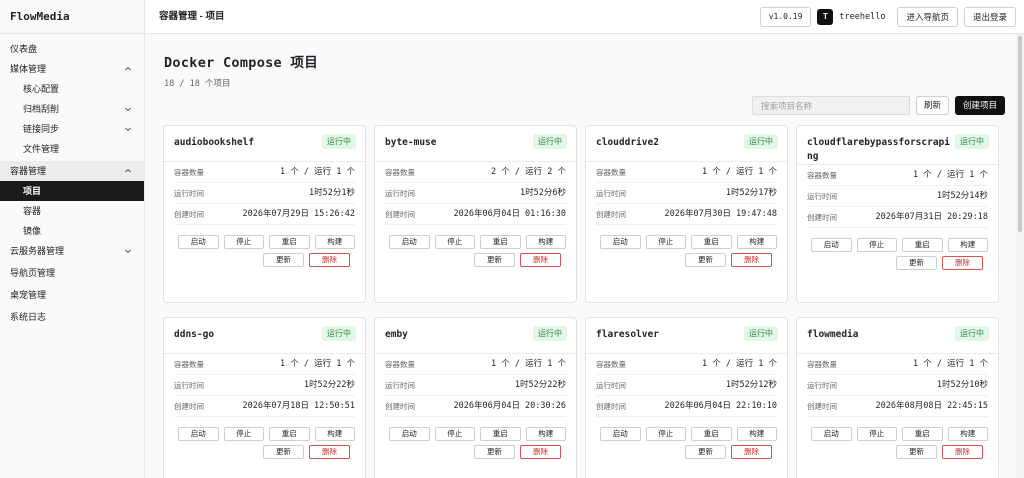  I want to click on created-row: 创建时间 2026年08月08日 22:45:15, so click(897, 406).